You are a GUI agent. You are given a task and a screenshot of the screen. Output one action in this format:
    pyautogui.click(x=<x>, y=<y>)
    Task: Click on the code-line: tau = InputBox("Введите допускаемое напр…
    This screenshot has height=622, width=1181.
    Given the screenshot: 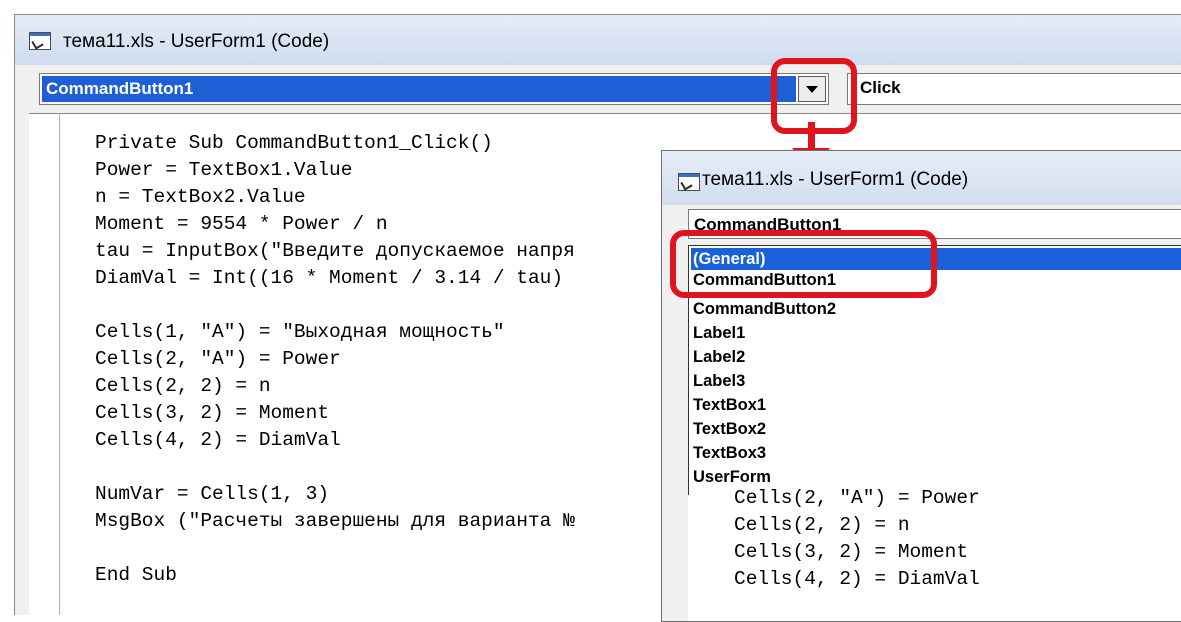 What is the action you would take?
    pyautogui.click(x=335, y=251)
    